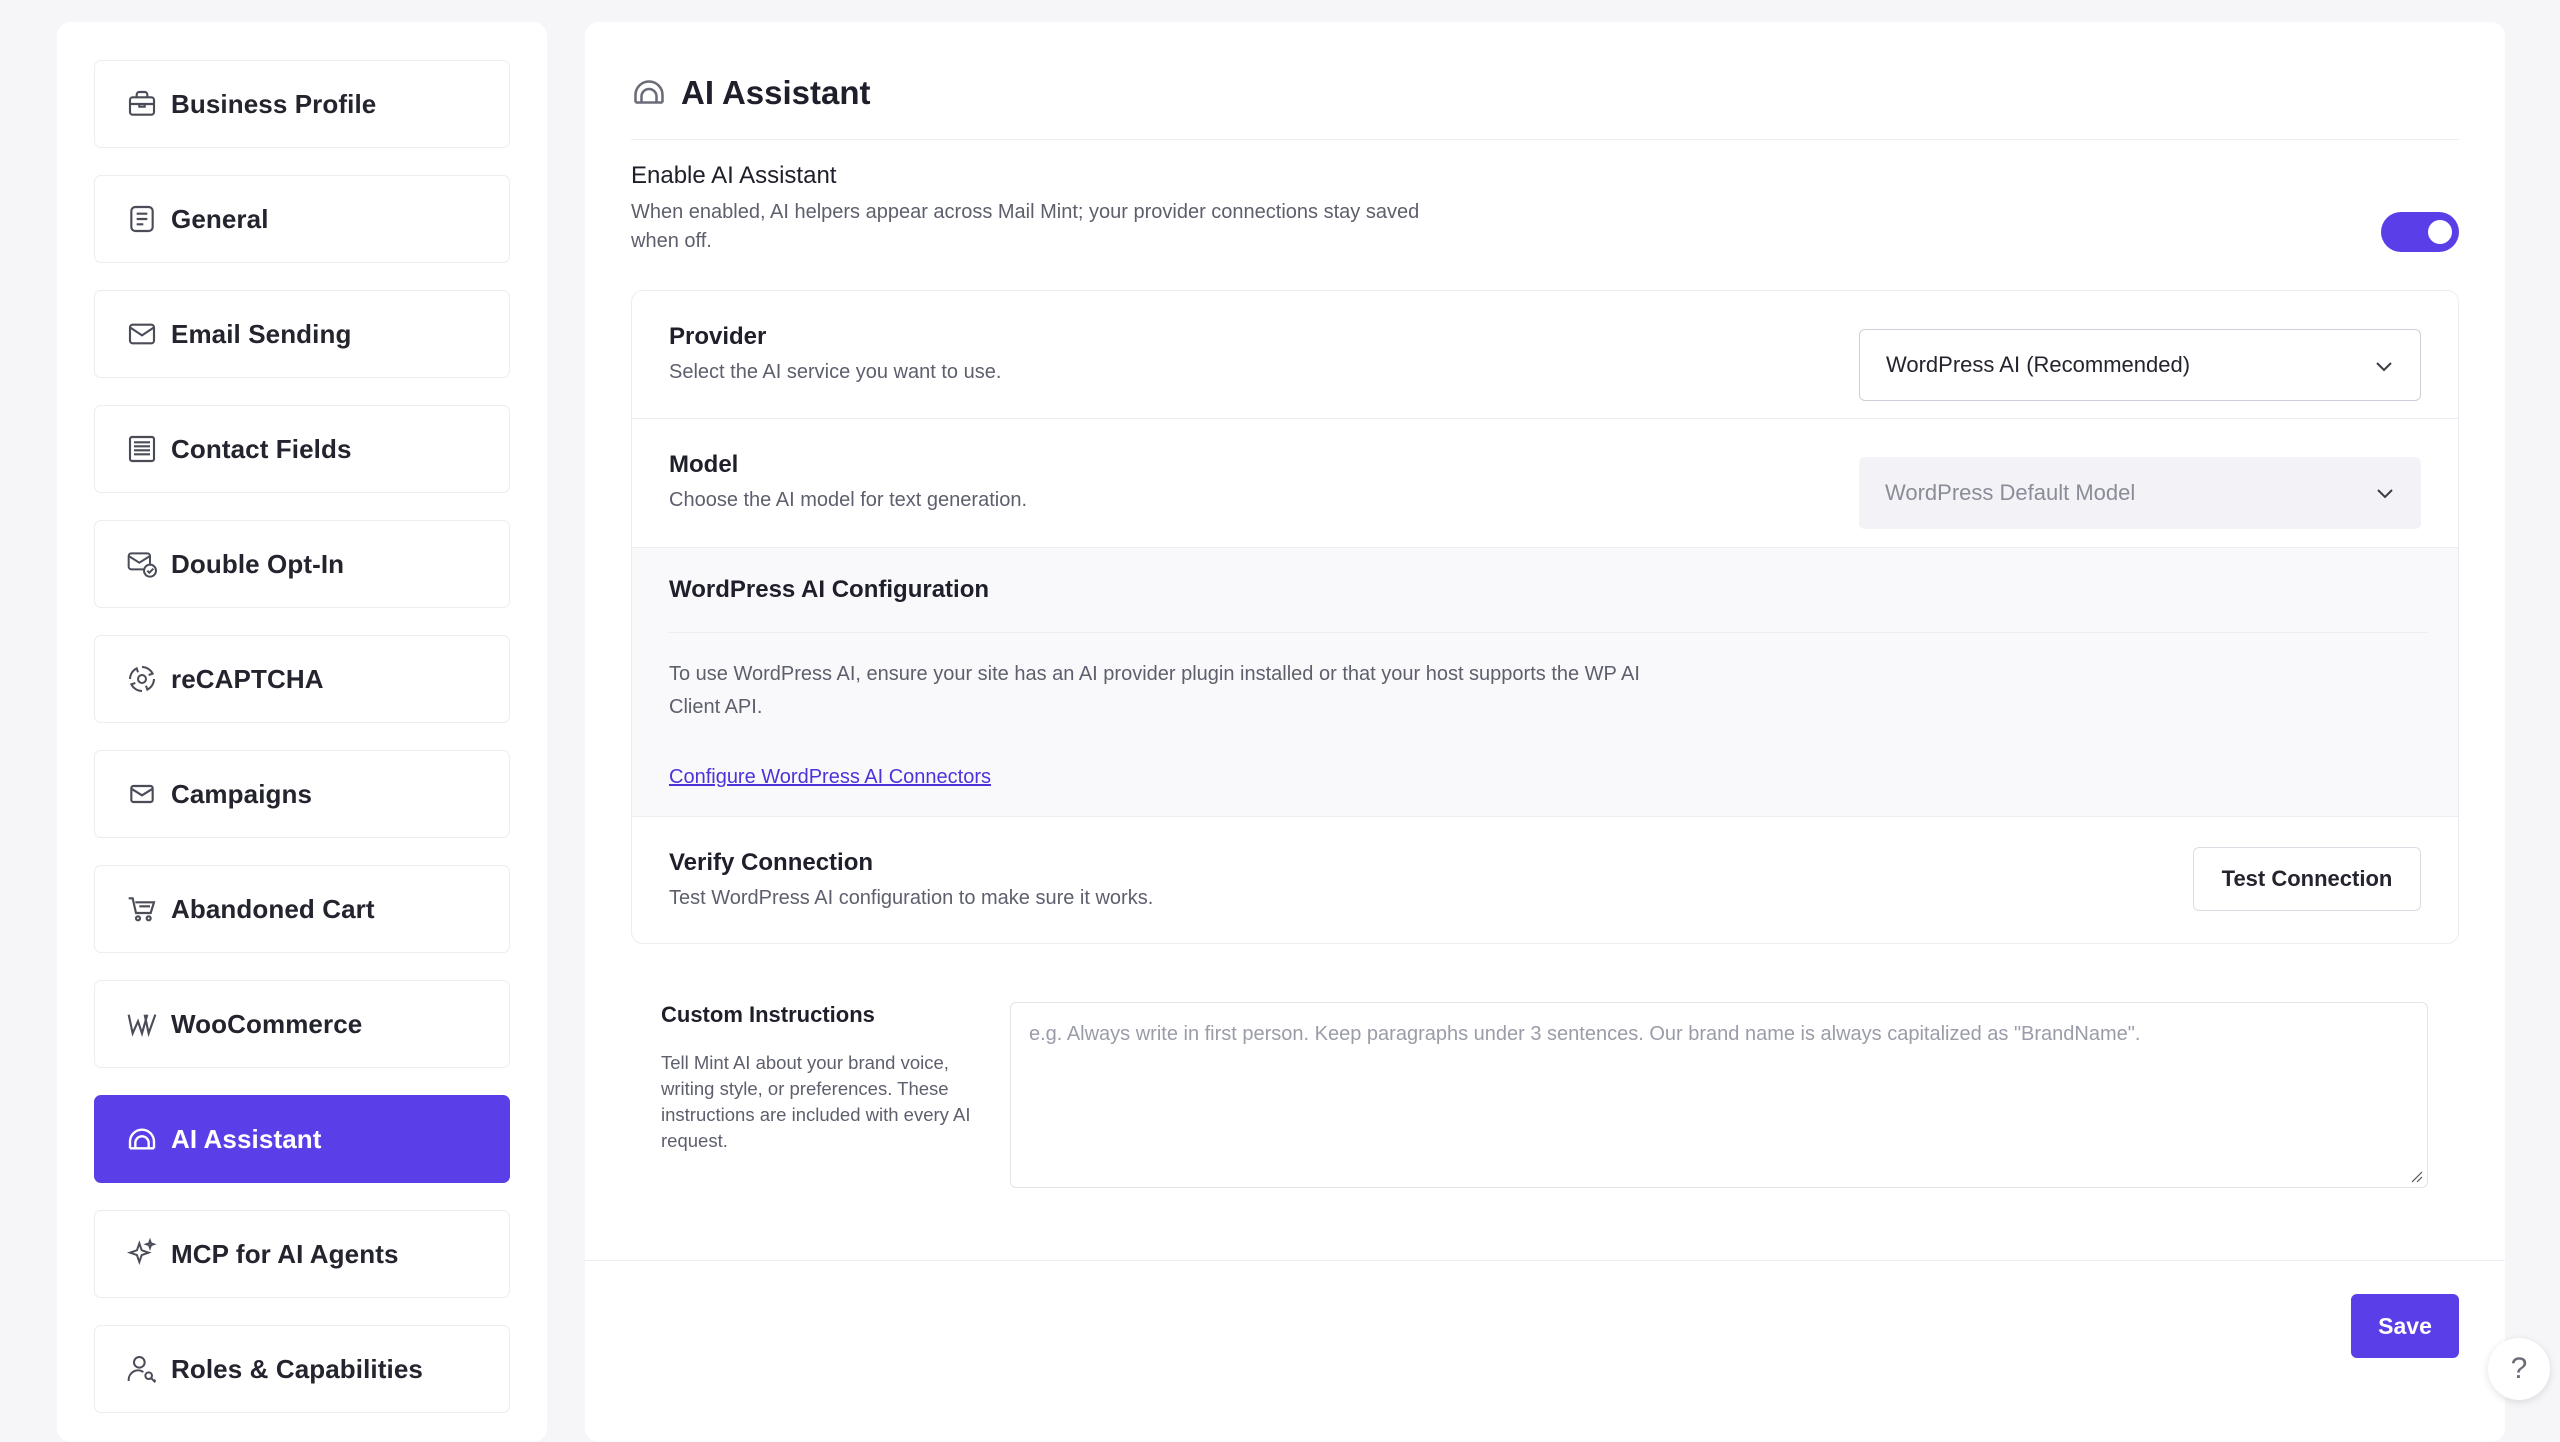 The image size is (2560, 1442). I want to click on model-title: Model, so click(704, 464).